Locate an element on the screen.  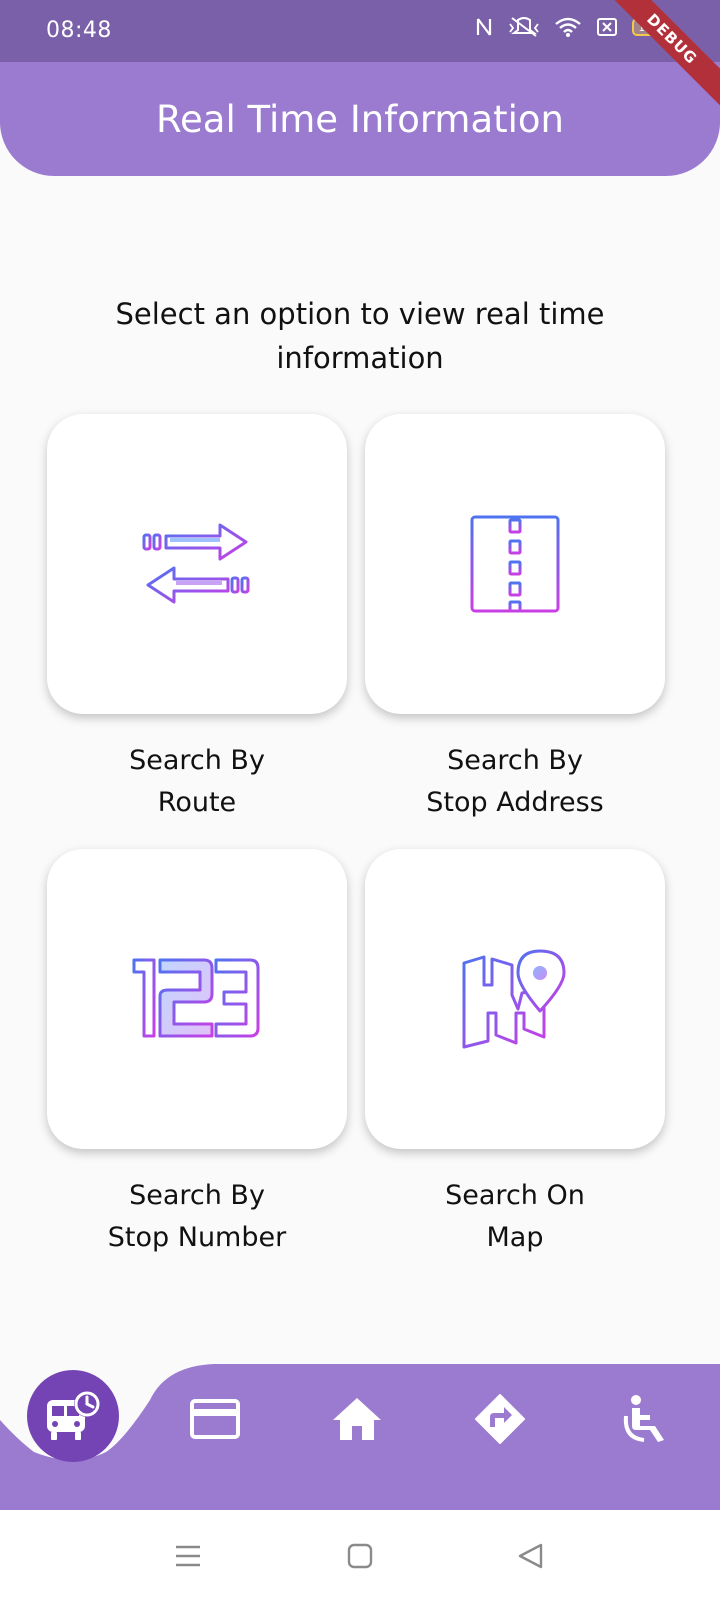
nav-card is located at coordinates (215, 1419).